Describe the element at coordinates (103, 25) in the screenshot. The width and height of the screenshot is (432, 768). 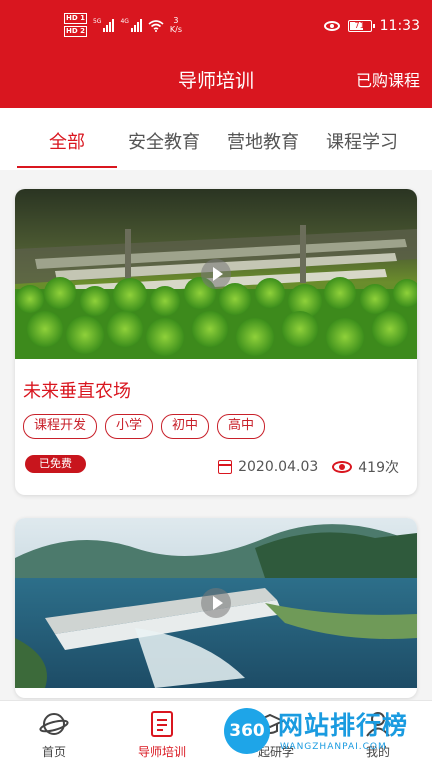
I see `signal-5g-icon: 5G` at that location.